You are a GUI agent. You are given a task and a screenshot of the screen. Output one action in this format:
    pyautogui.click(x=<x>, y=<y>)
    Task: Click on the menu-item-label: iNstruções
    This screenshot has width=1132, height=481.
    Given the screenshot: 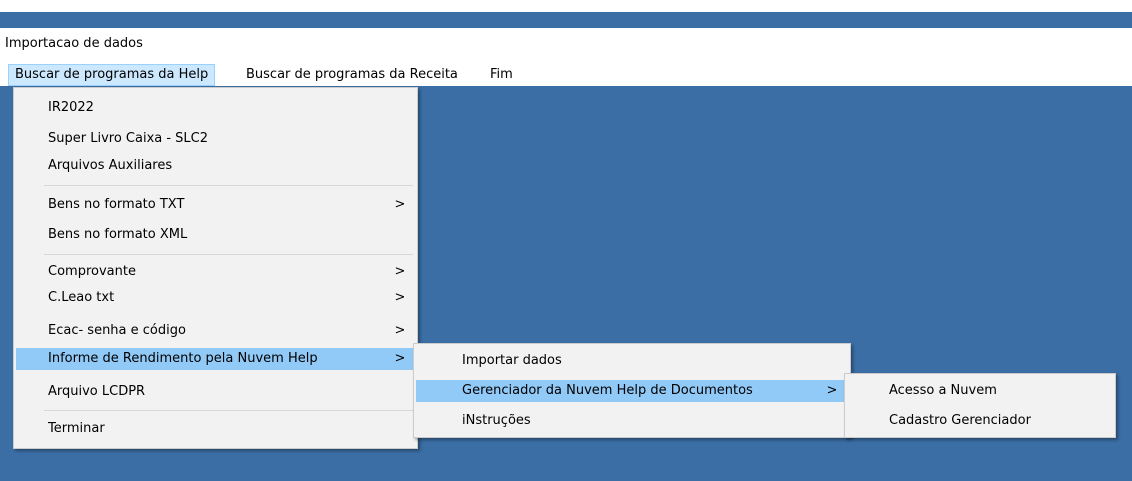 What is the action you would take?
    pyautogui.click(x=496, y=420)
    